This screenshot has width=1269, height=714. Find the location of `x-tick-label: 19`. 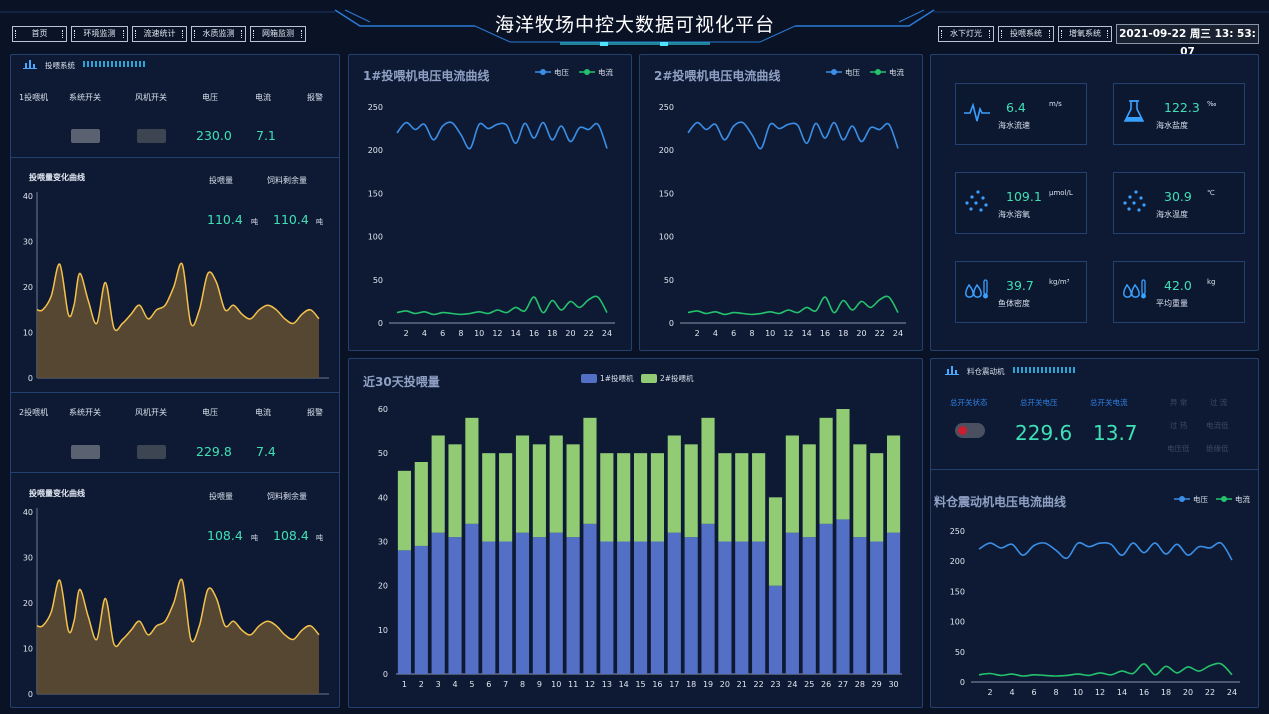

x-tick-label: 19 is located at coordinates (708, 684).